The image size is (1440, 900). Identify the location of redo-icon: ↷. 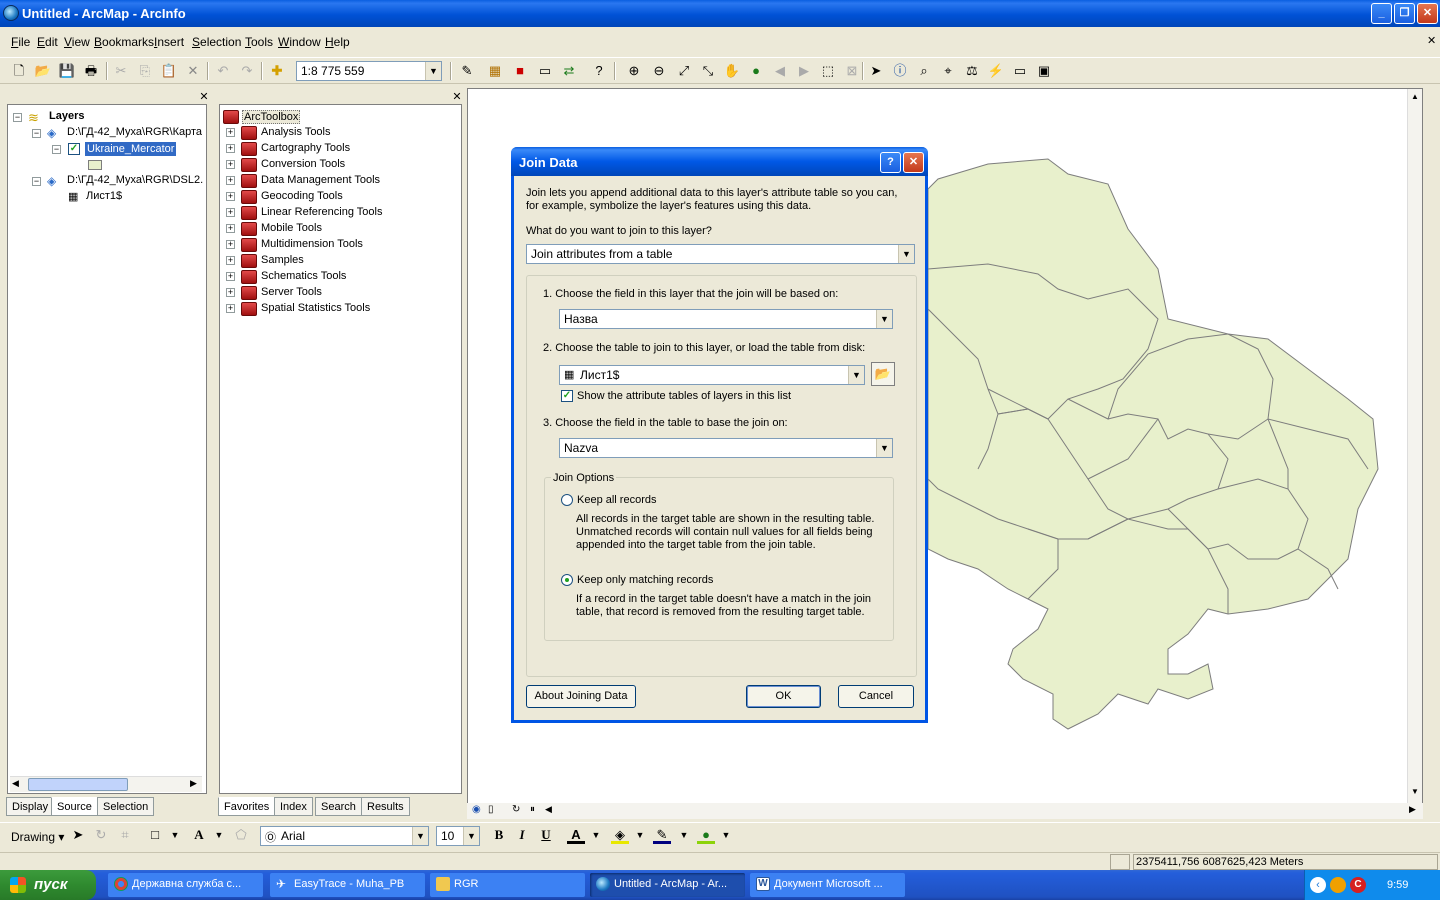
(247, 71).